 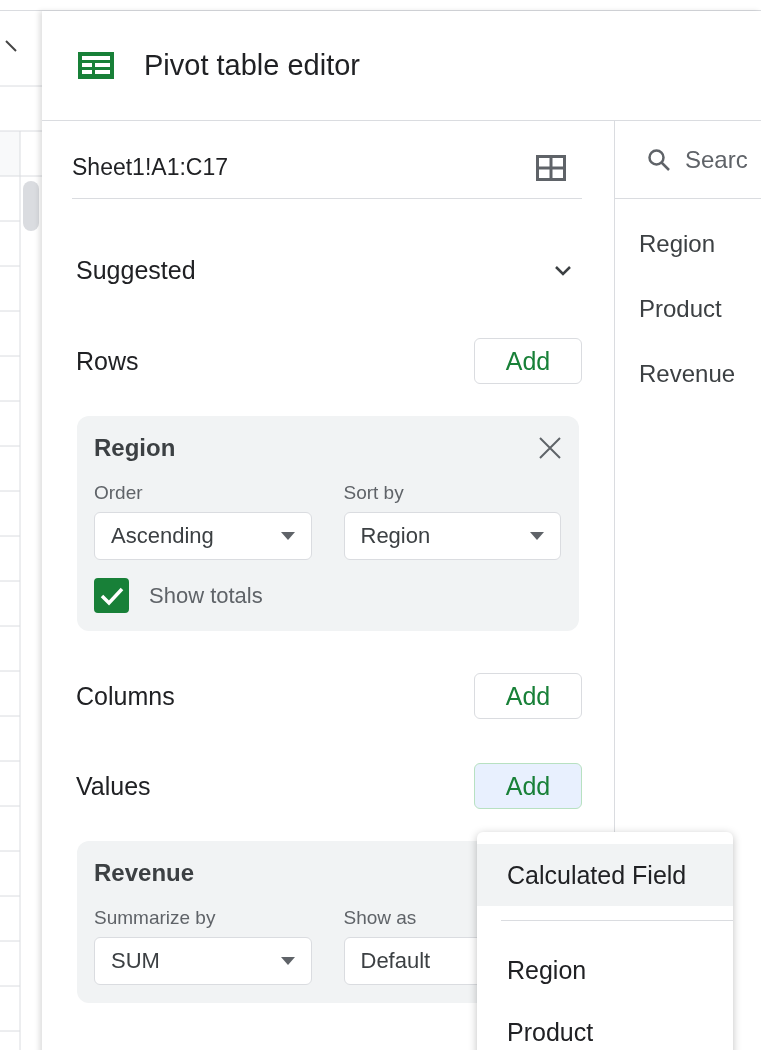 I want to click on section-heading: Rows, so click(x=107, y=361).